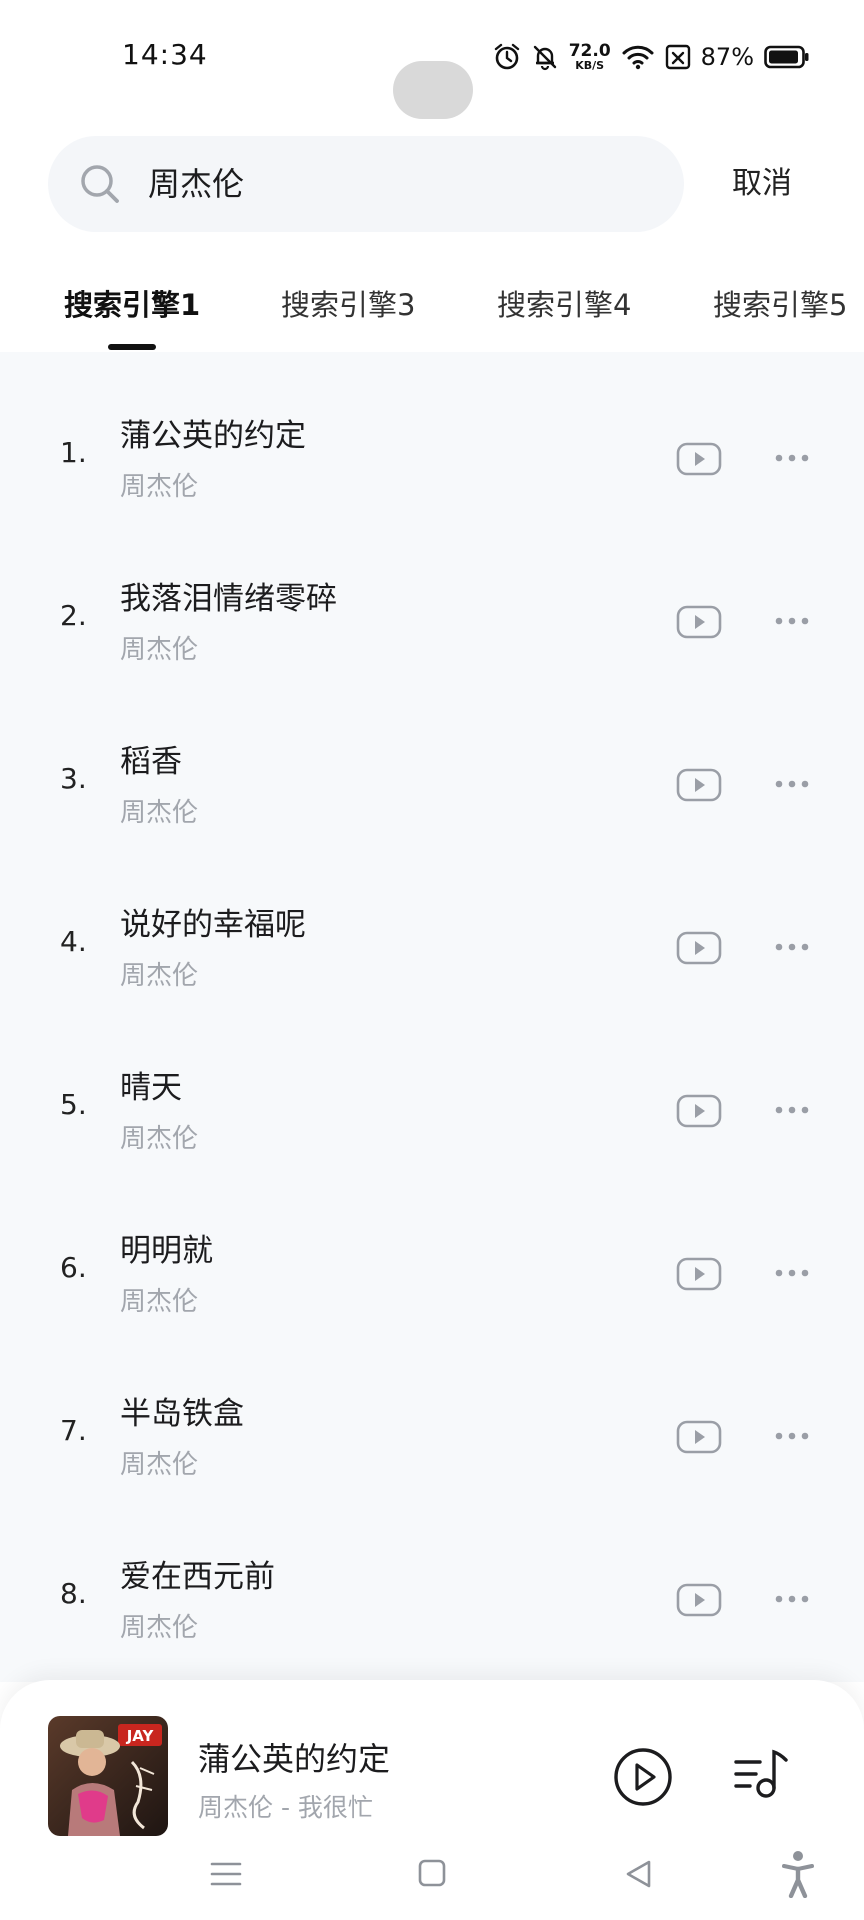 The height and width of the screenshot is (1920, 864). I want to click on album-cover-image: JAY, so click(108, 1776).